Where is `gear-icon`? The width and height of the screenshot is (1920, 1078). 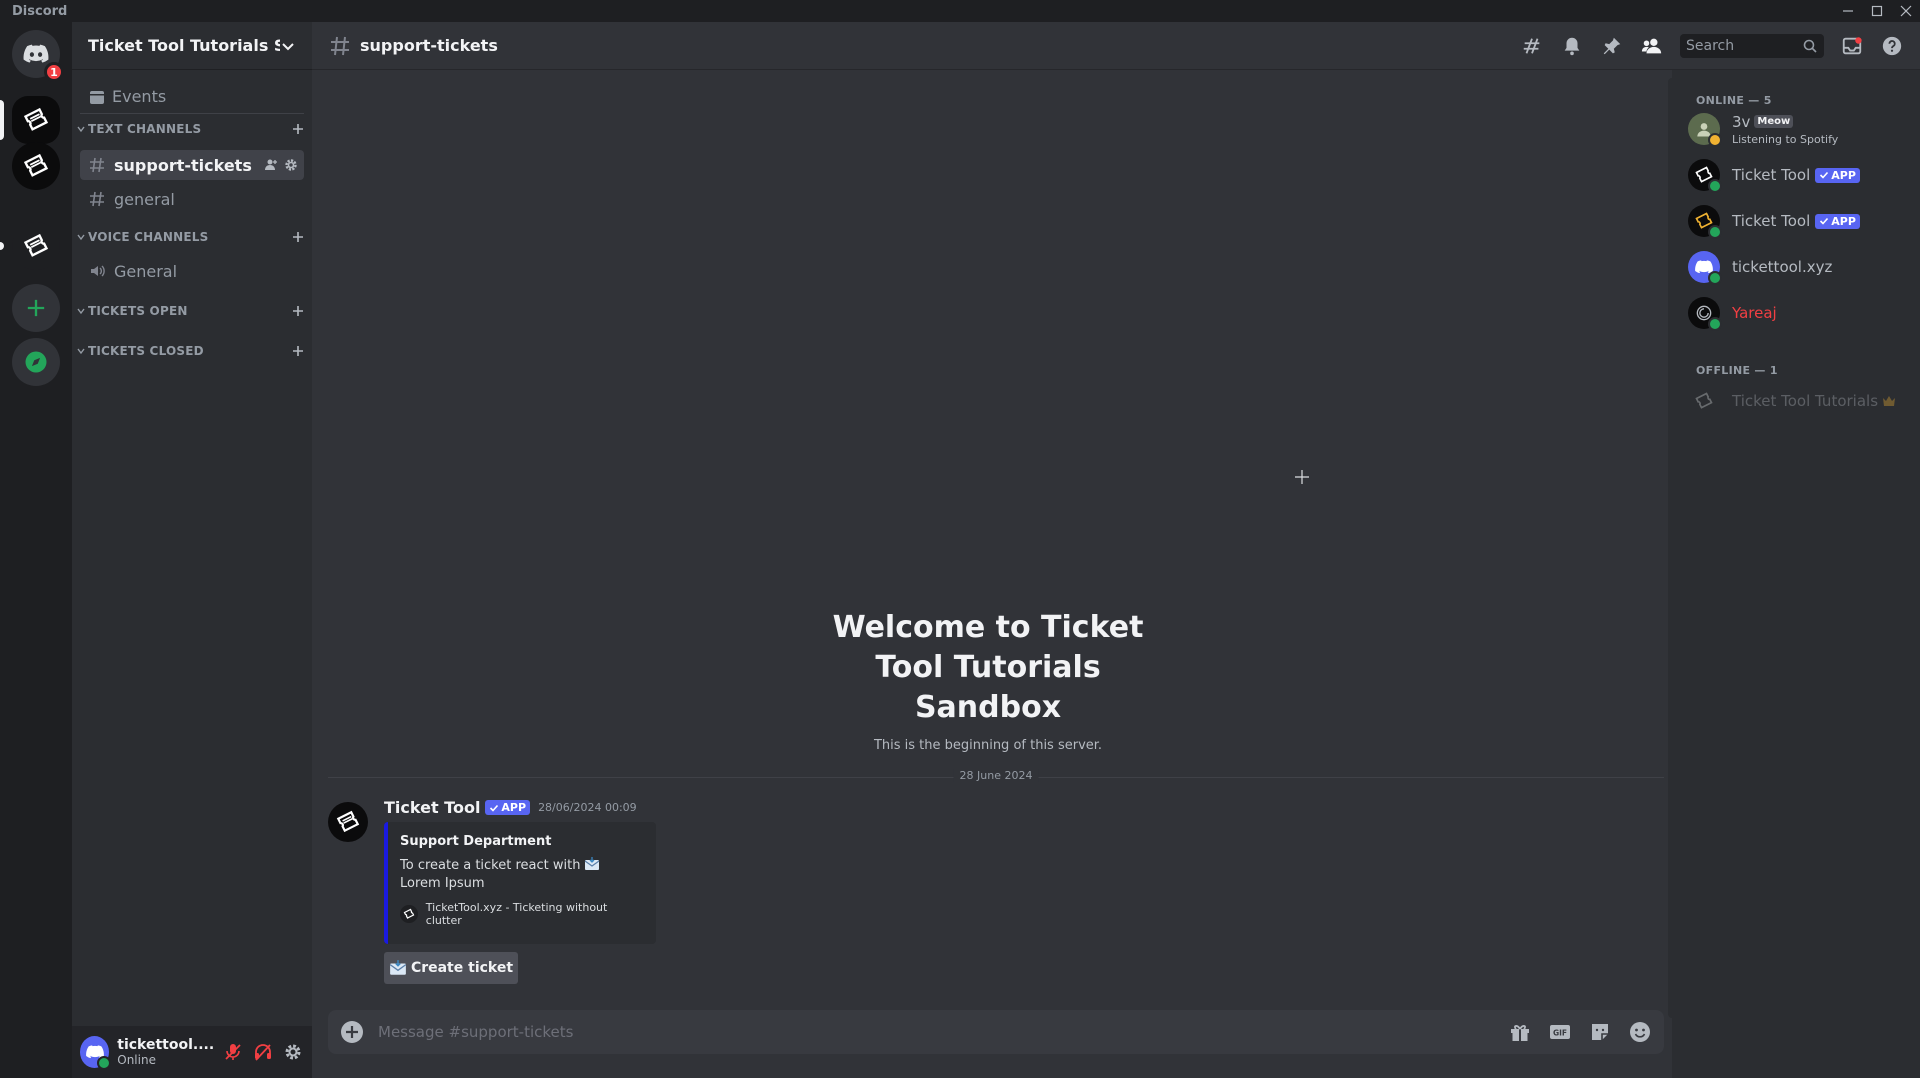 gear-icon is located at coordinates (291, 165).